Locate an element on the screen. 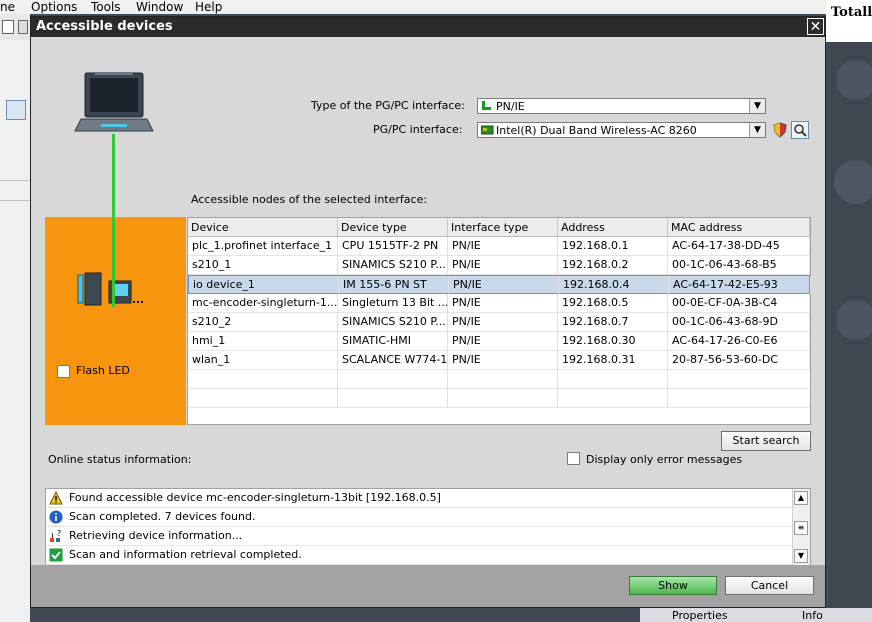 This screenshot has height=622, width=872. dialog-footer: Show Cancel is located at coordinates (428, 586).